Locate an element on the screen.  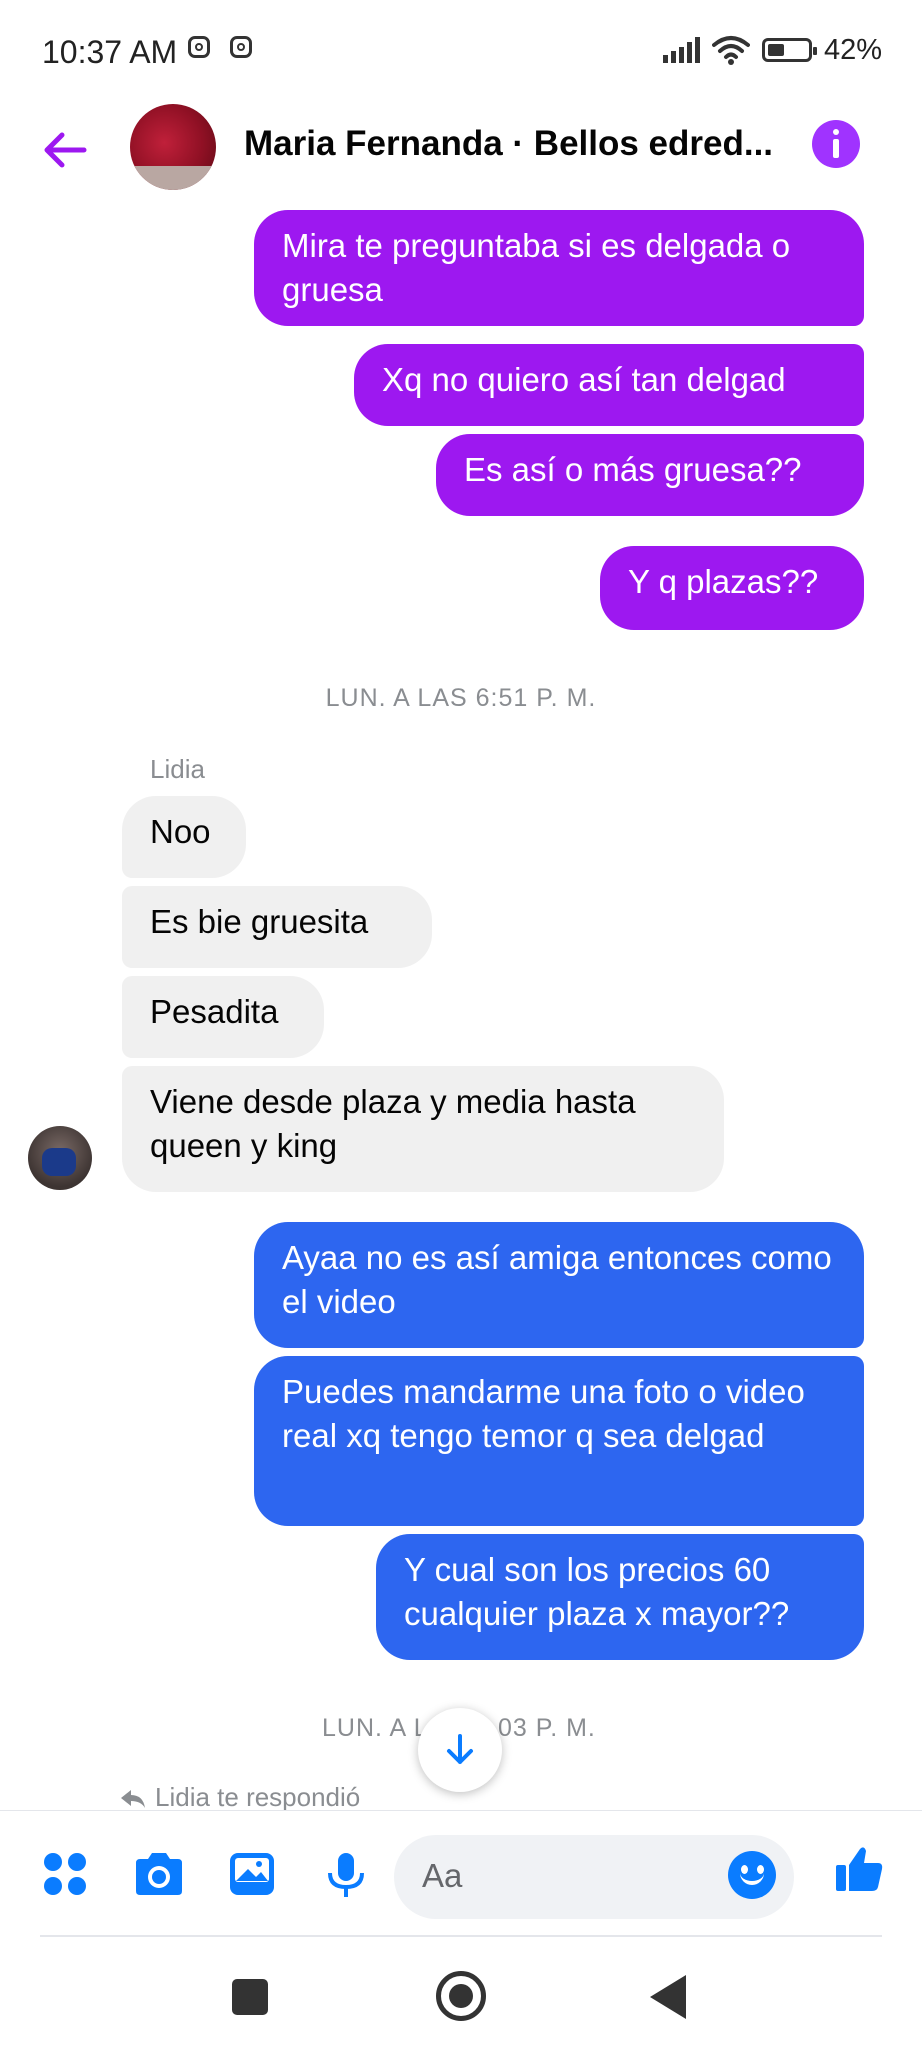
battery-percent: 42% is located at coordinates (852, 49).